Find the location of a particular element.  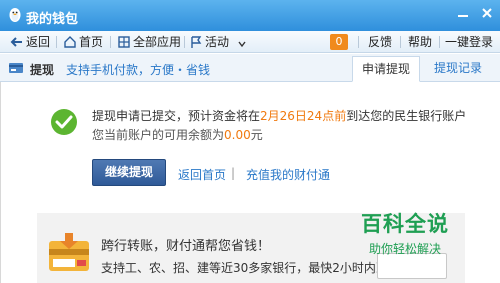

return-home-link: 返回首页 is located at coordinates (202, 174).